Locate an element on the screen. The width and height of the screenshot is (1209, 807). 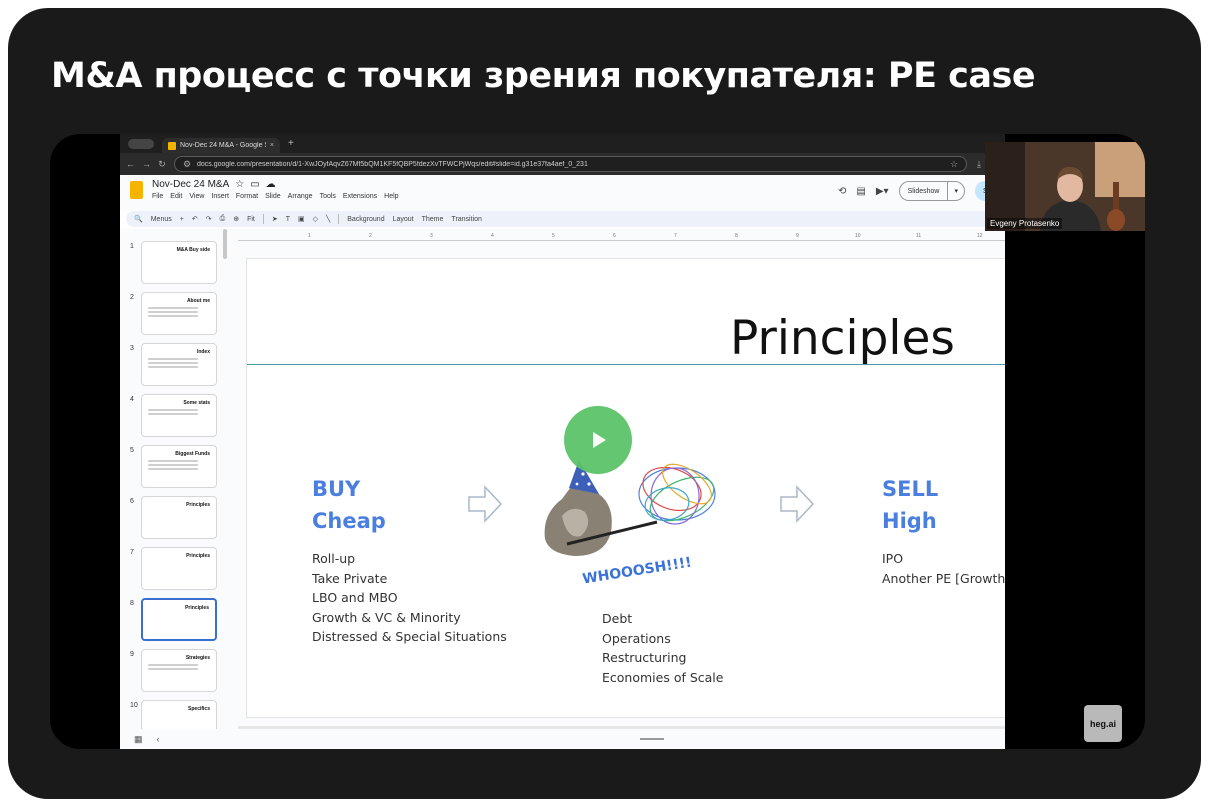
star-icon: ☆ is located at coordinates (239, 184).